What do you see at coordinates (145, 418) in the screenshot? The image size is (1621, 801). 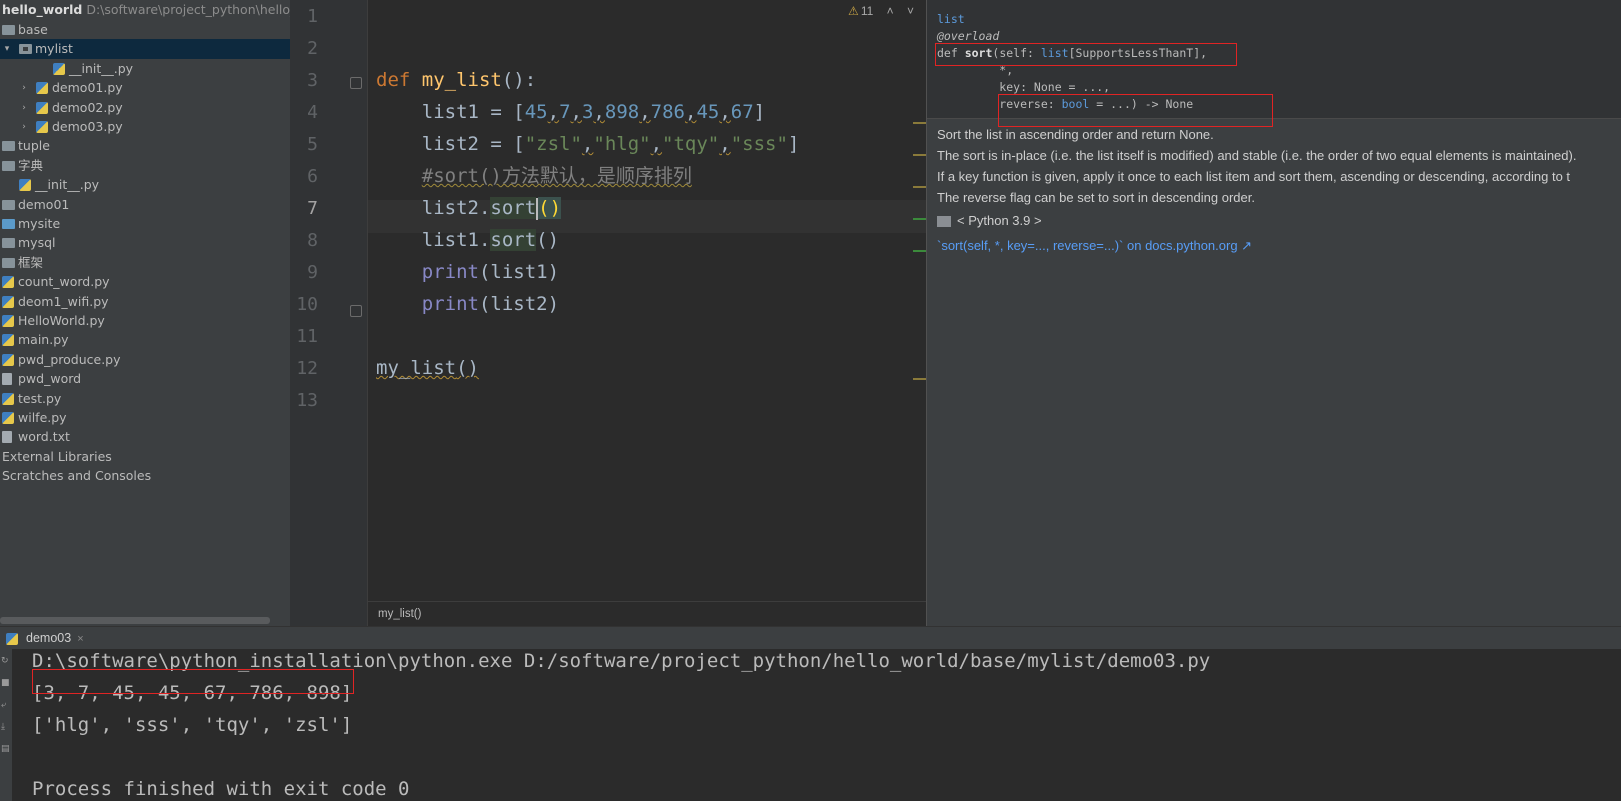 I see `tree-item: wilfe.py` at bounding box center [145, 418].